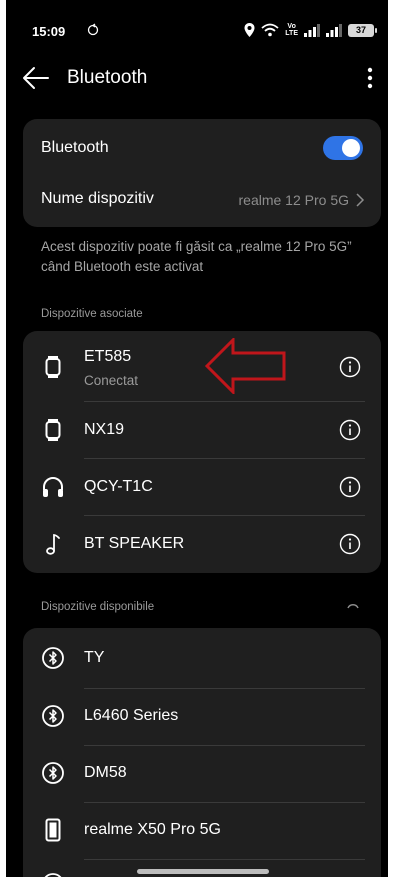 Image resolution: width=394 pixels, height=877 pixels. I want to click on page-title: Bluetooth, so click(107, 77).